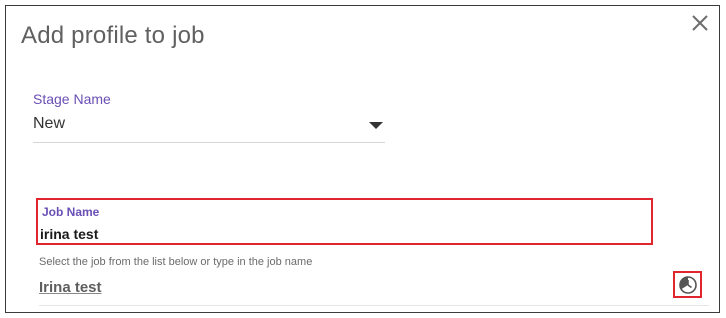 The height and width of the screenshot is (318, 726). I want to click on chevron-down-icon, so click(376, 125).